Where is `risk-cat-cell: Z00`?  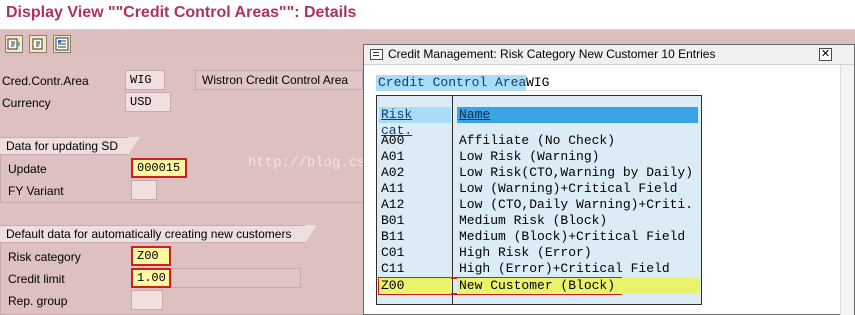 risk-cat-cell: Z00 is located at coordinates (415, 286).